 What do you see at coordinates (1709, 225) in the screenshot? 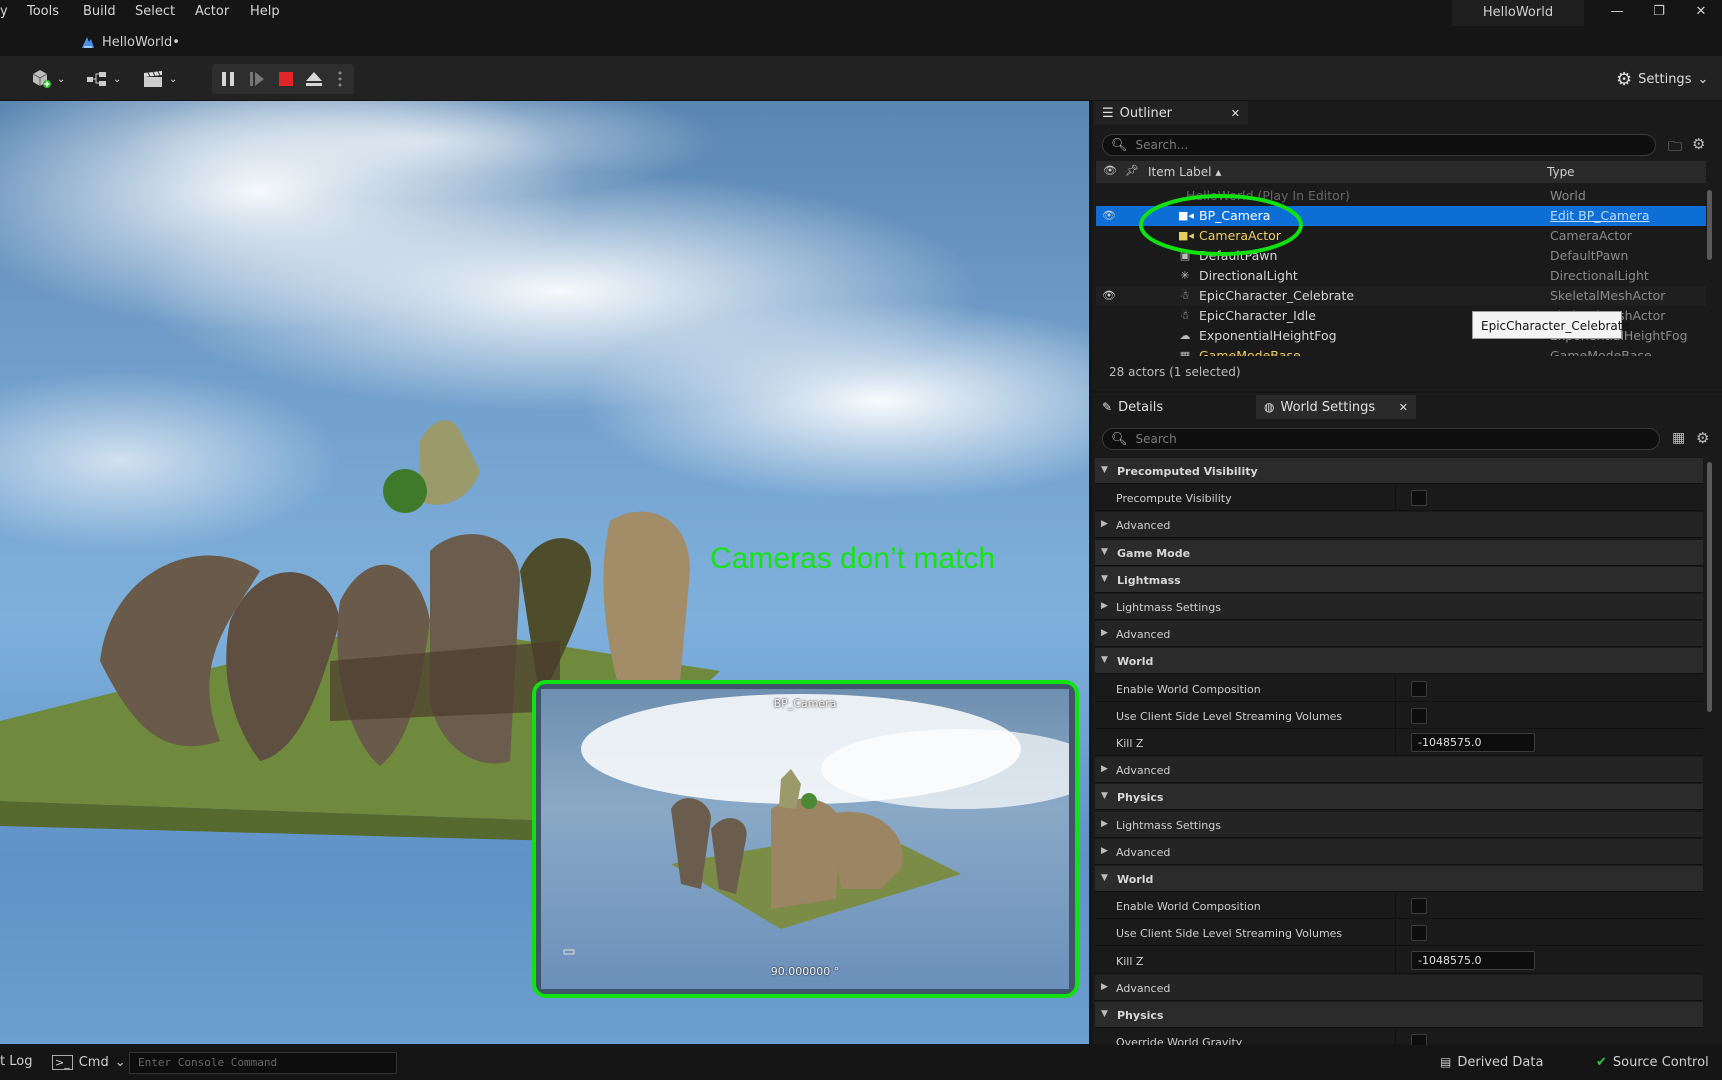
I see `outliner-scrollbar` at bounding box center [1709, 225].